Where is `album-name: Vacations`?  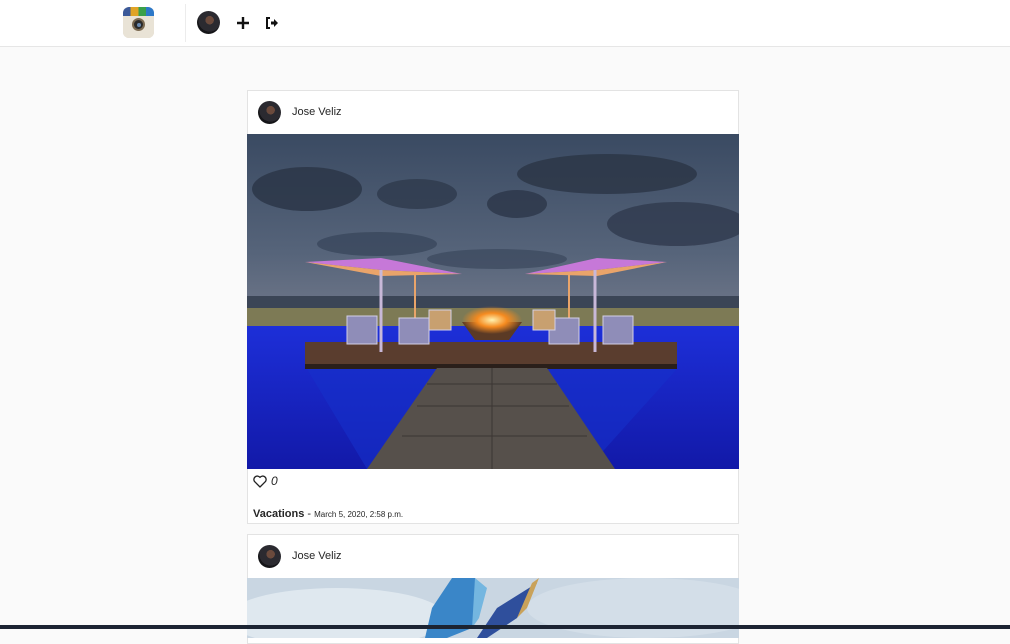 album-name: Vacations is located at coordinates (278, 514).